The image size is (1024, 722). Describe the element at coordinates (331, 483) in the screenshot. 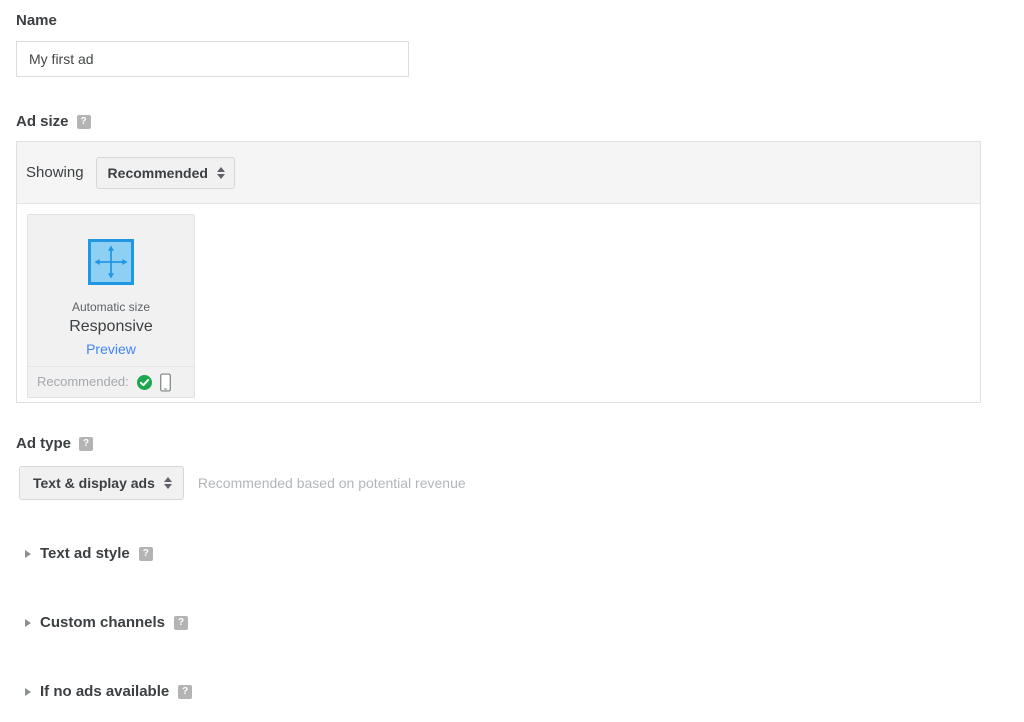

I see `ad-type-hint: Recommended based on potential revenue` at that location.